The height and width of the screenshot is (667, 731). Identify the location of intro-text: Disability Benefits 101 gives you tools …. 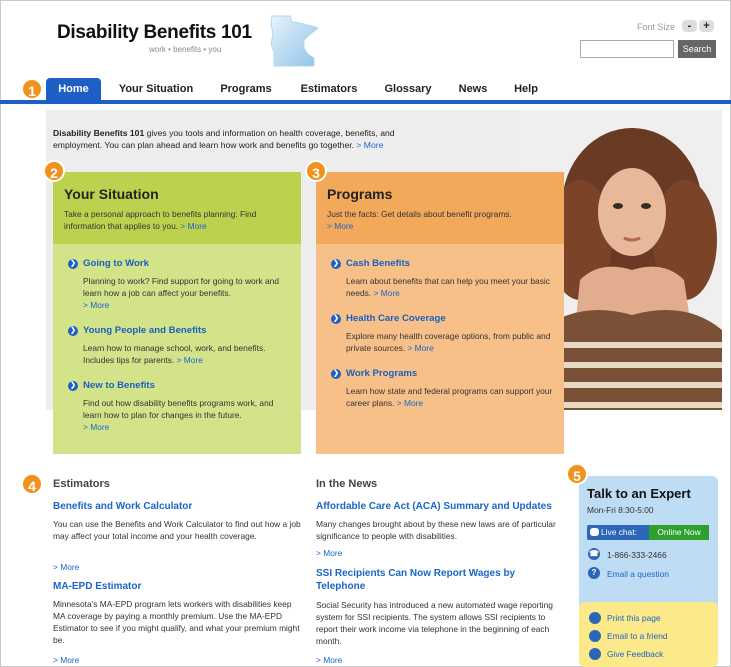
(238, 139).